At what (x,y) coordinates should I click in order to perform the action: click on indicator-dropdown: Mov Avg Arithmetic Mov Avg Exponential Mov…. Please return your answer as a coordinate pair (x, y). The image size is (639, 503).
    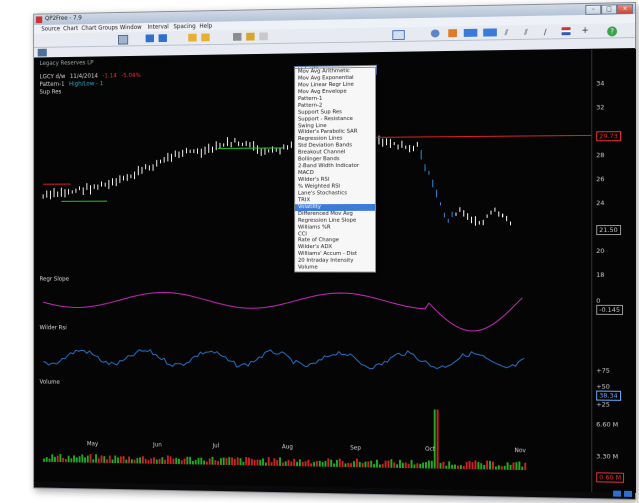
    Looking at the image, I should click on (335, 169).